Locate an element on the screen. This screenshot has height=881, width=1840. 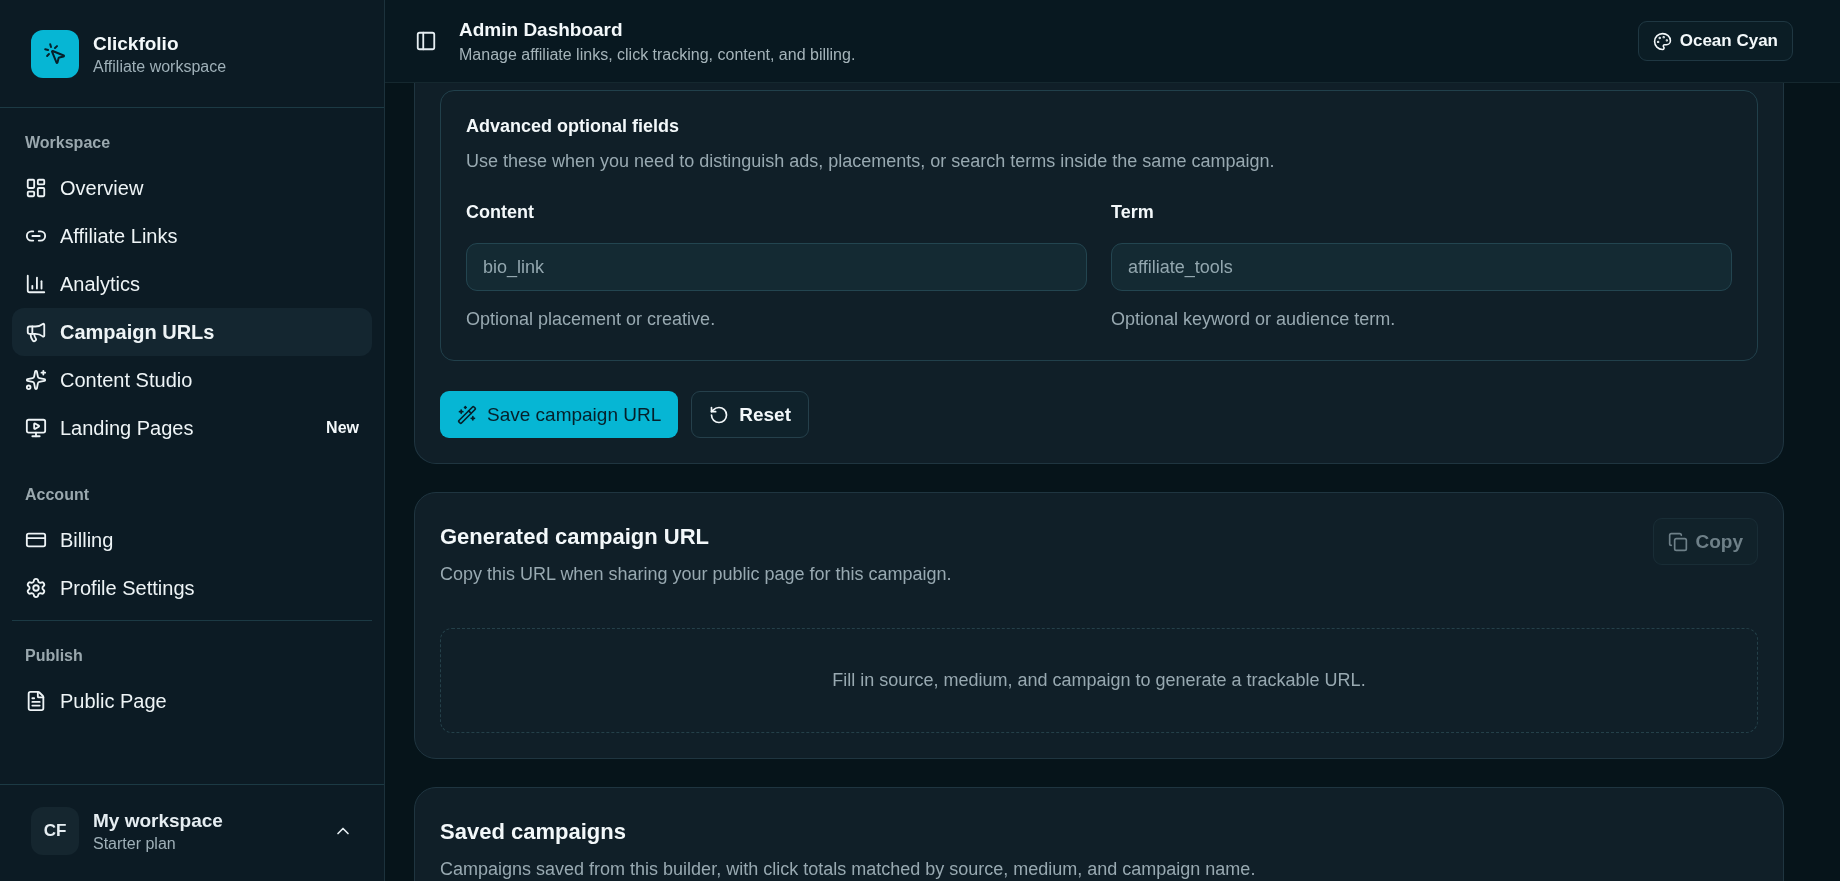
workspace-name: My workspace is located at coordinates (158, 820).